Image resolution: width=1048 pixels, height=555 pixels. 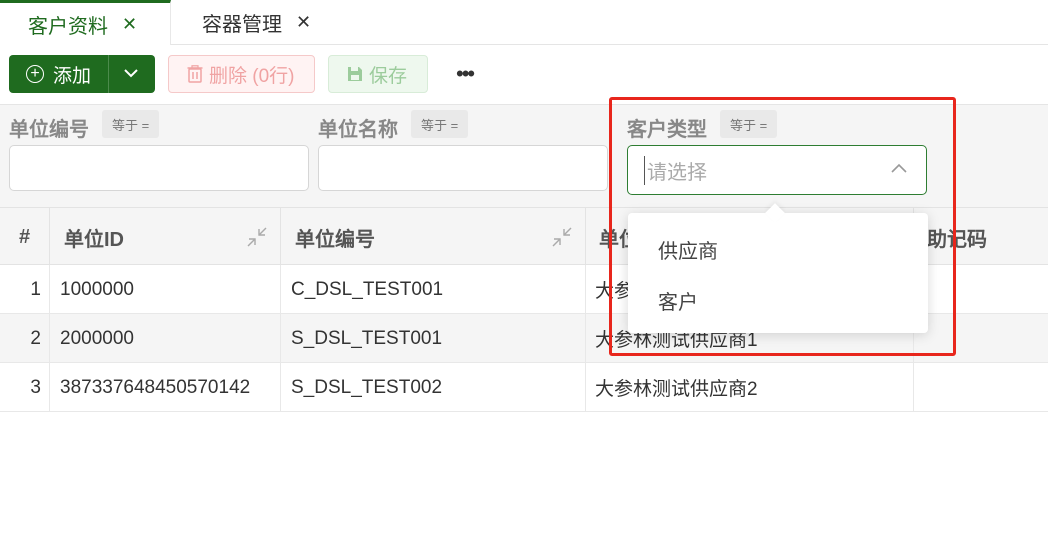 I want to click on filter-label-customer-type: 客户类型, so click(x=667, y=130).